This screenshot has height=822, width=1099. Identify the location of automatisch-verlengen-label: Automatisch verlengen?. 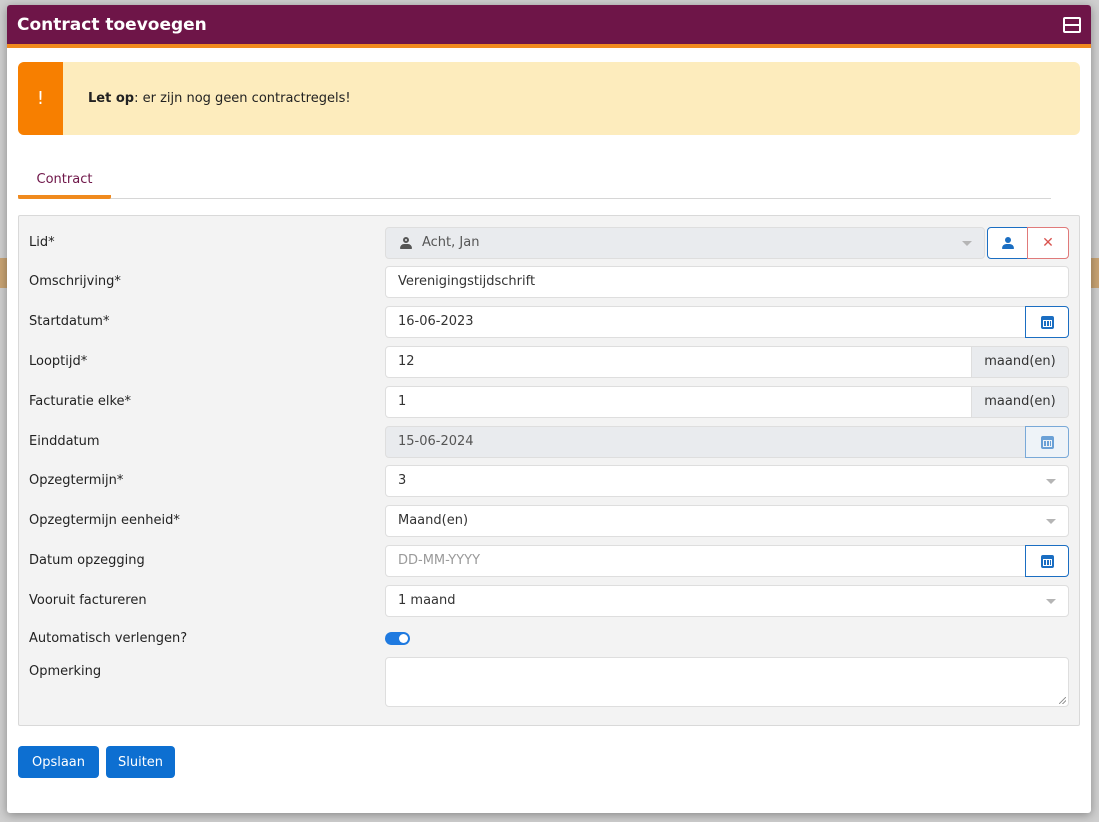
(108, 638).